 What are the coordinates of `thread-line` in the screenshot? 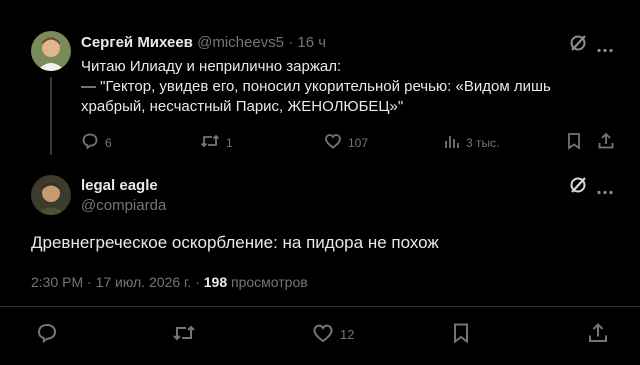 It's located at (51, 116).